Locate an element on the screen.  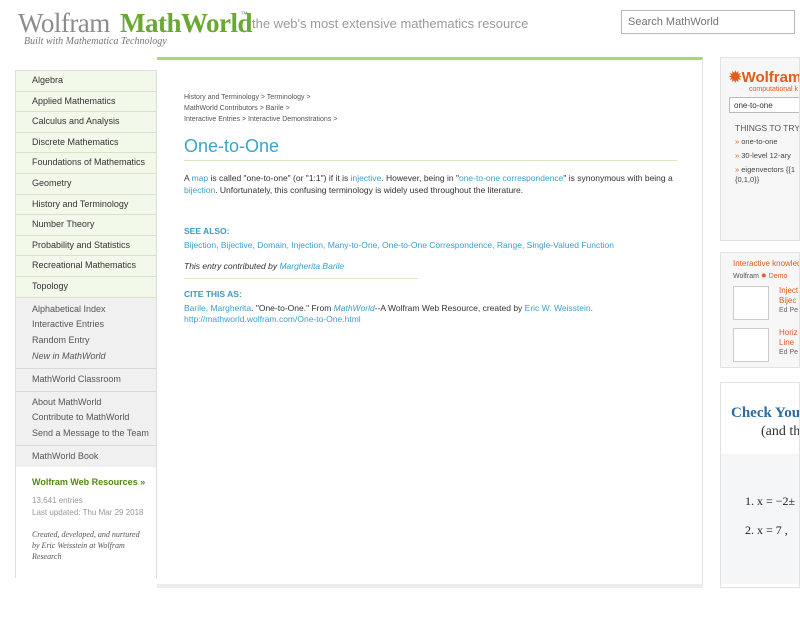
logo-mathworld: MathWorld is located at coordinates (186, 23).